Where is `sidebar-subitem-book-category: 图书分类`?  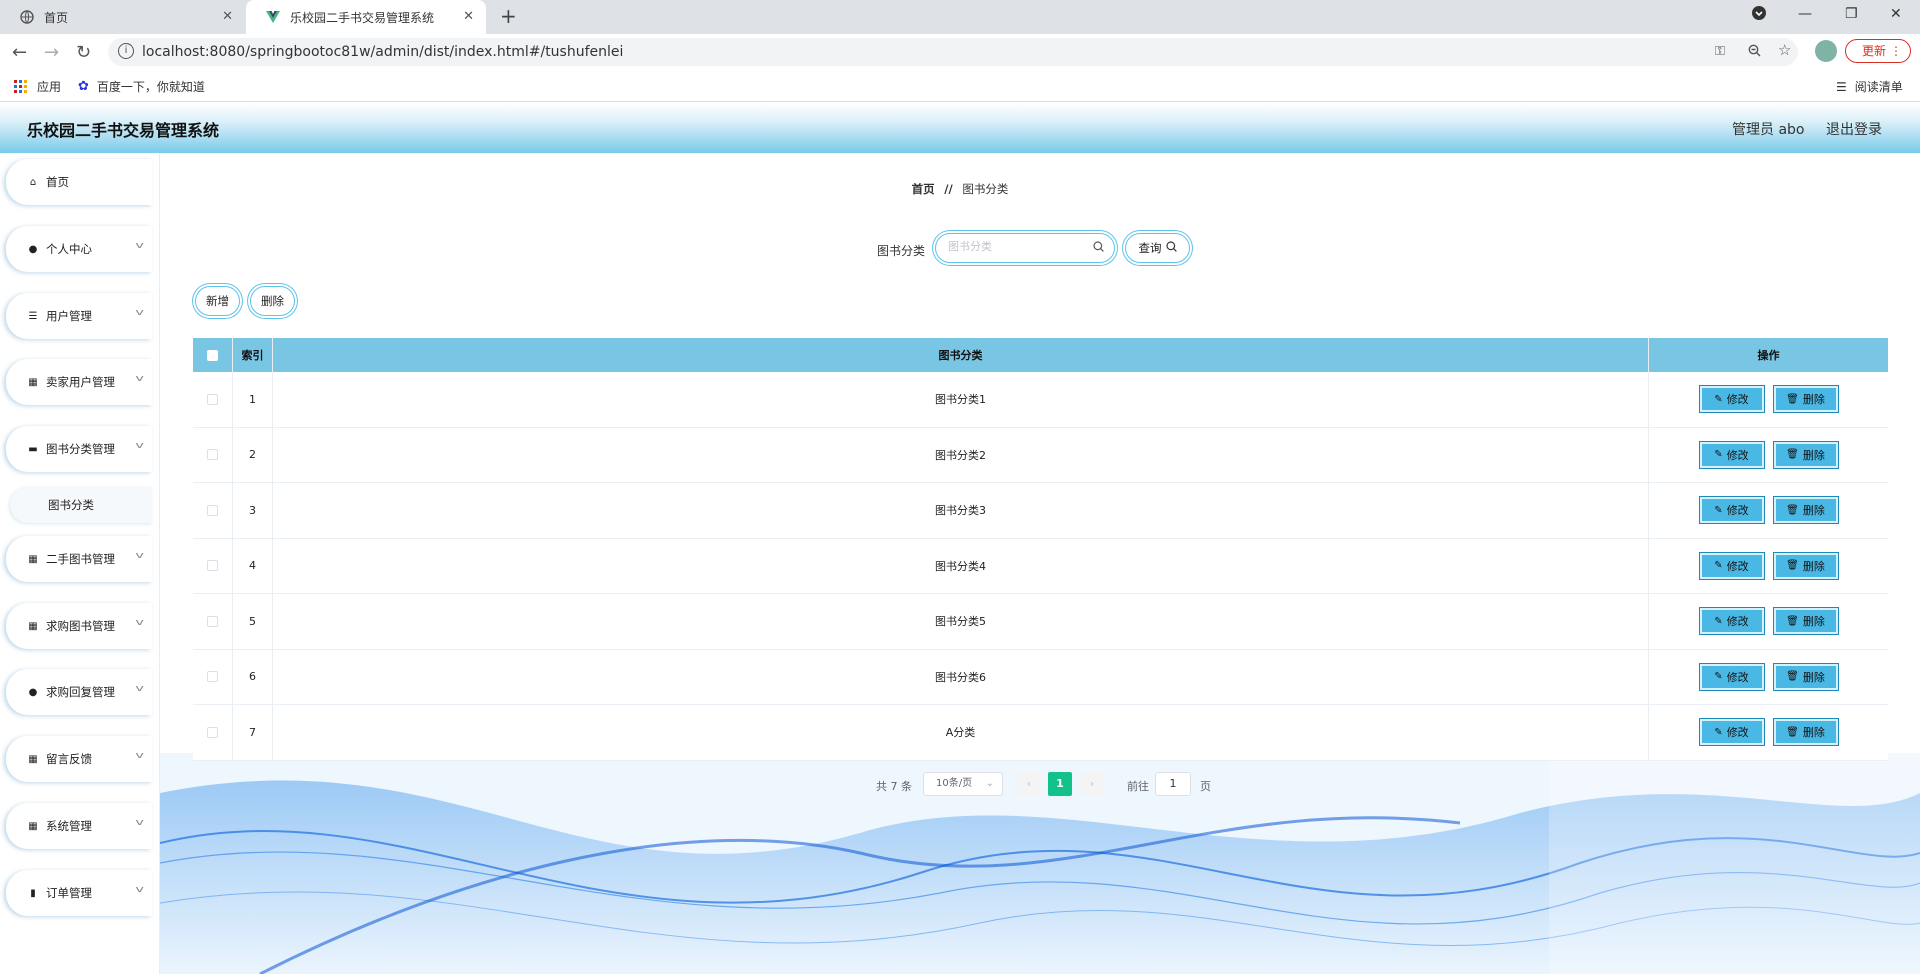
sidebar-subitem-book-category: 图书分类 is located at coordinates (81, 505).